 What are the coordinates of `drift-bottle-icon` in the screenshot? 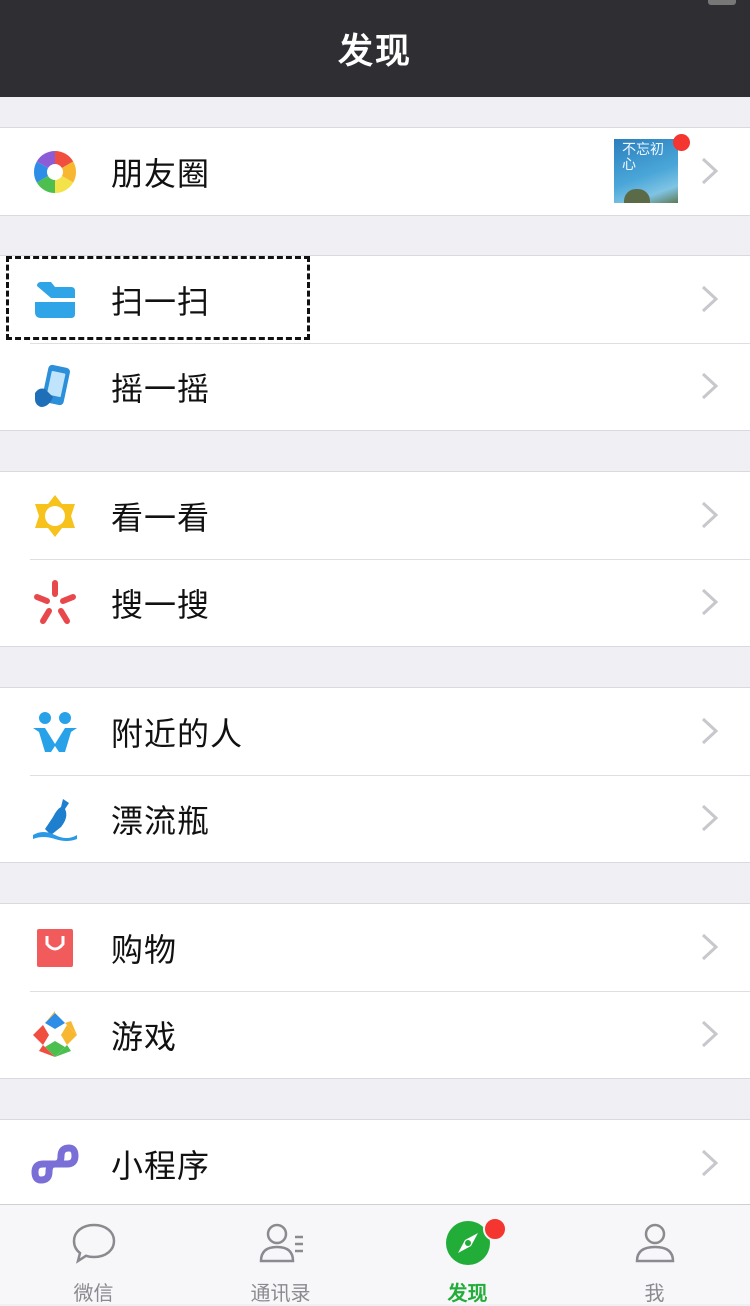 It's located at (55, 819).